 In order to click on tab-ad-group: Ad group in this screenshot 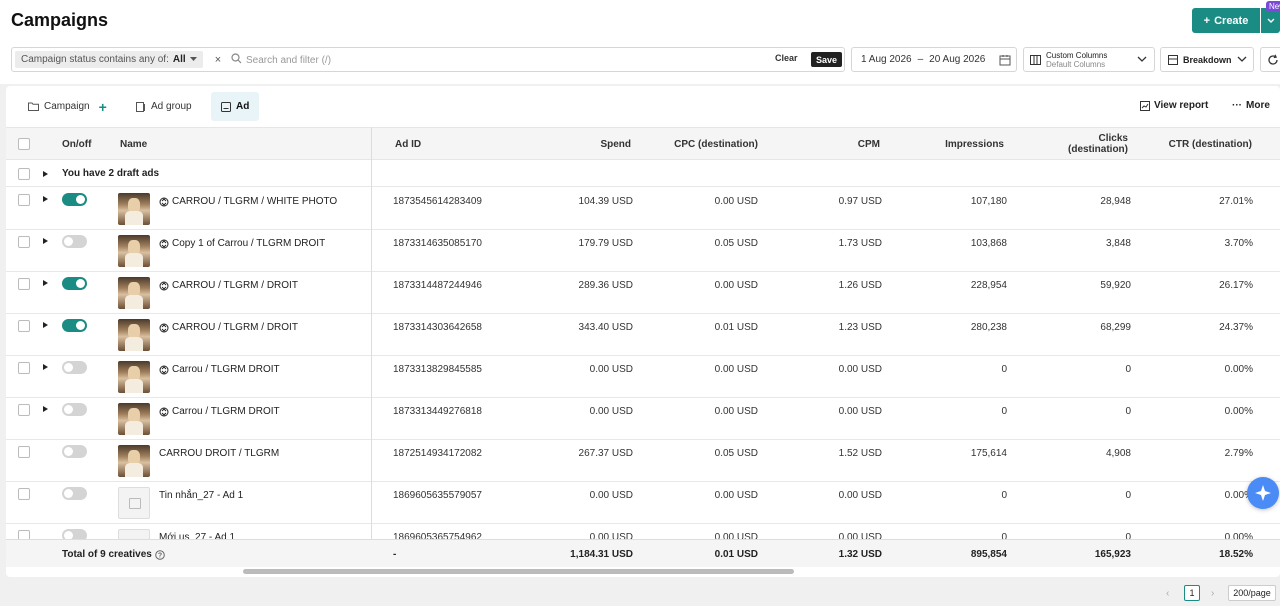, I will do `click(164, 106)`.